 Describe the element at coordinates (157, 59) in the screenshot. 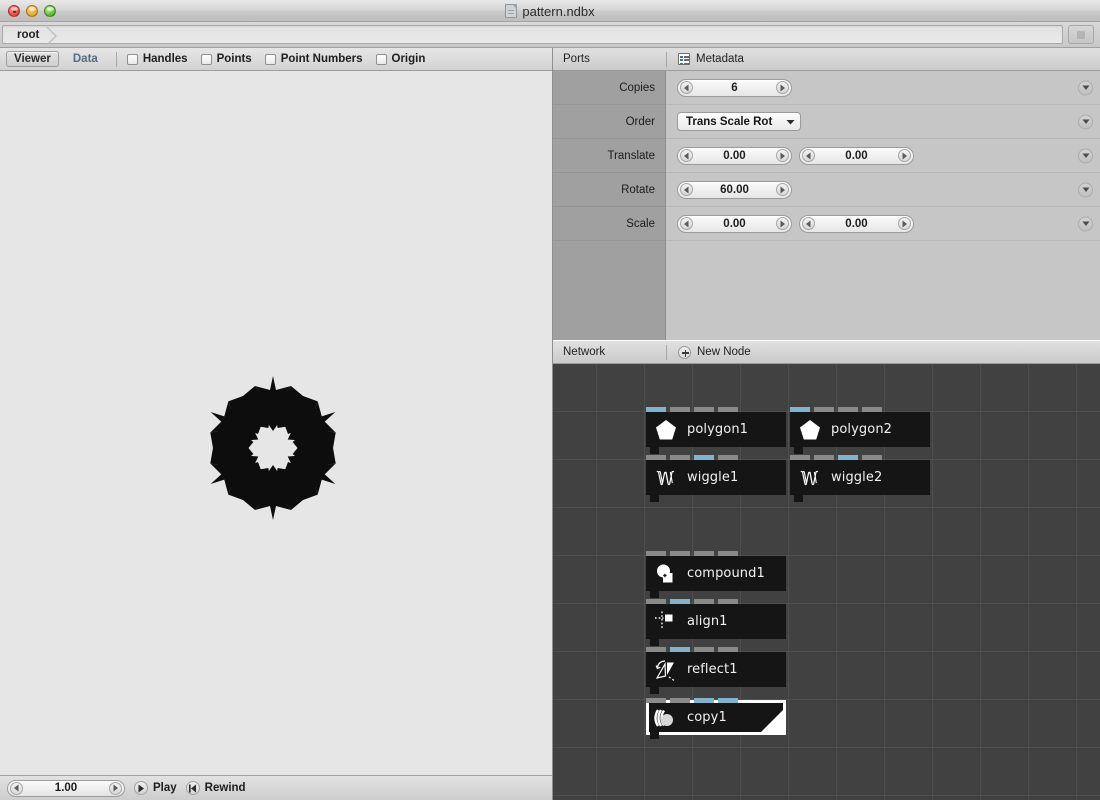

I see `option-handles: Handles` at that location.